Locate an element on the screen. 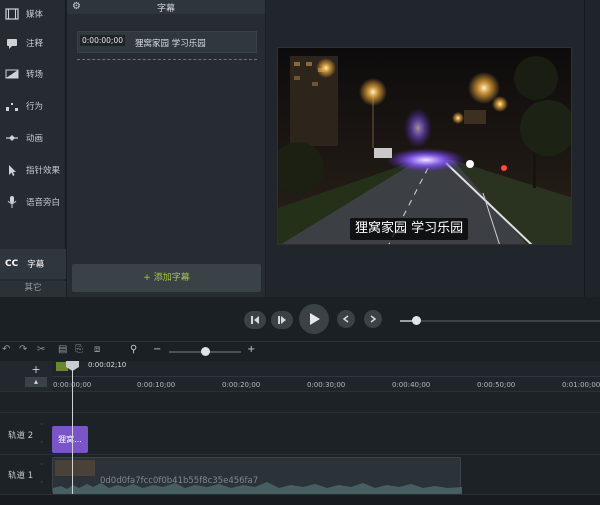 This screenshot has width=600, height=505. sidebar-item-behavior: 行为 is located at coordinates (33, 106).